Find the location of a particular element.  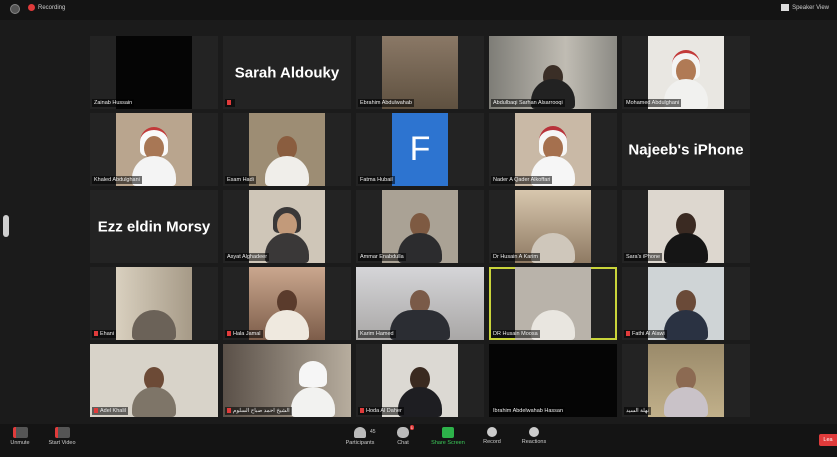

participant-name: Khaled Abdulghani is located at coordinates (117, 180).